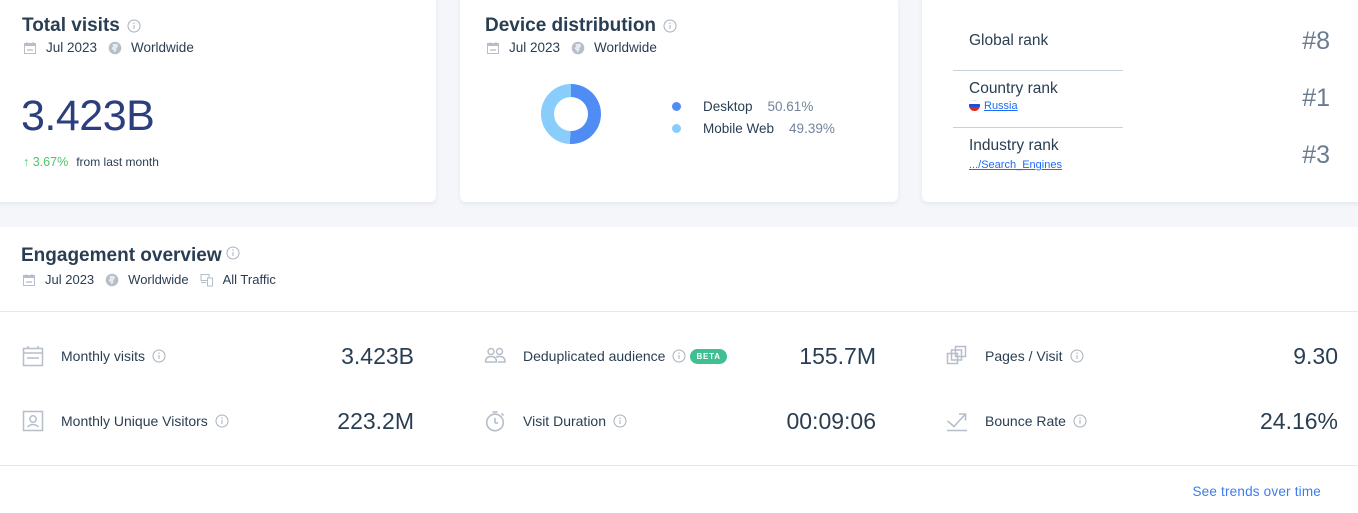 The image size is (1358, 513). I want to click on metric-label: Monthly visits, so click(113, 356).